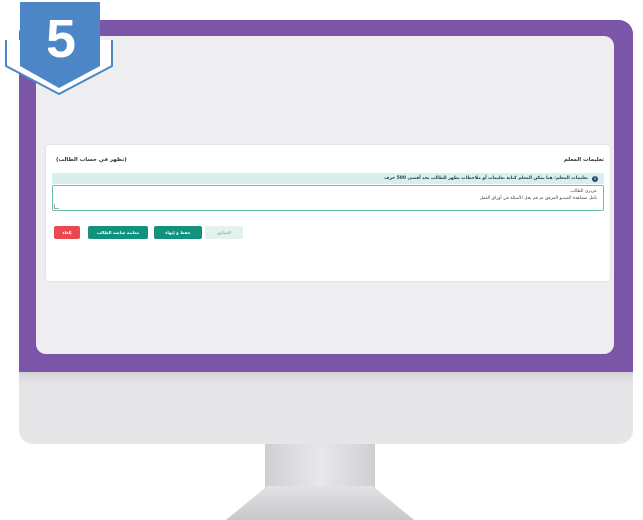  What do you see at coordinates (320, 466) in the screenshot?
I see `monitor-stand-neck` at bounding box center [320, 466].